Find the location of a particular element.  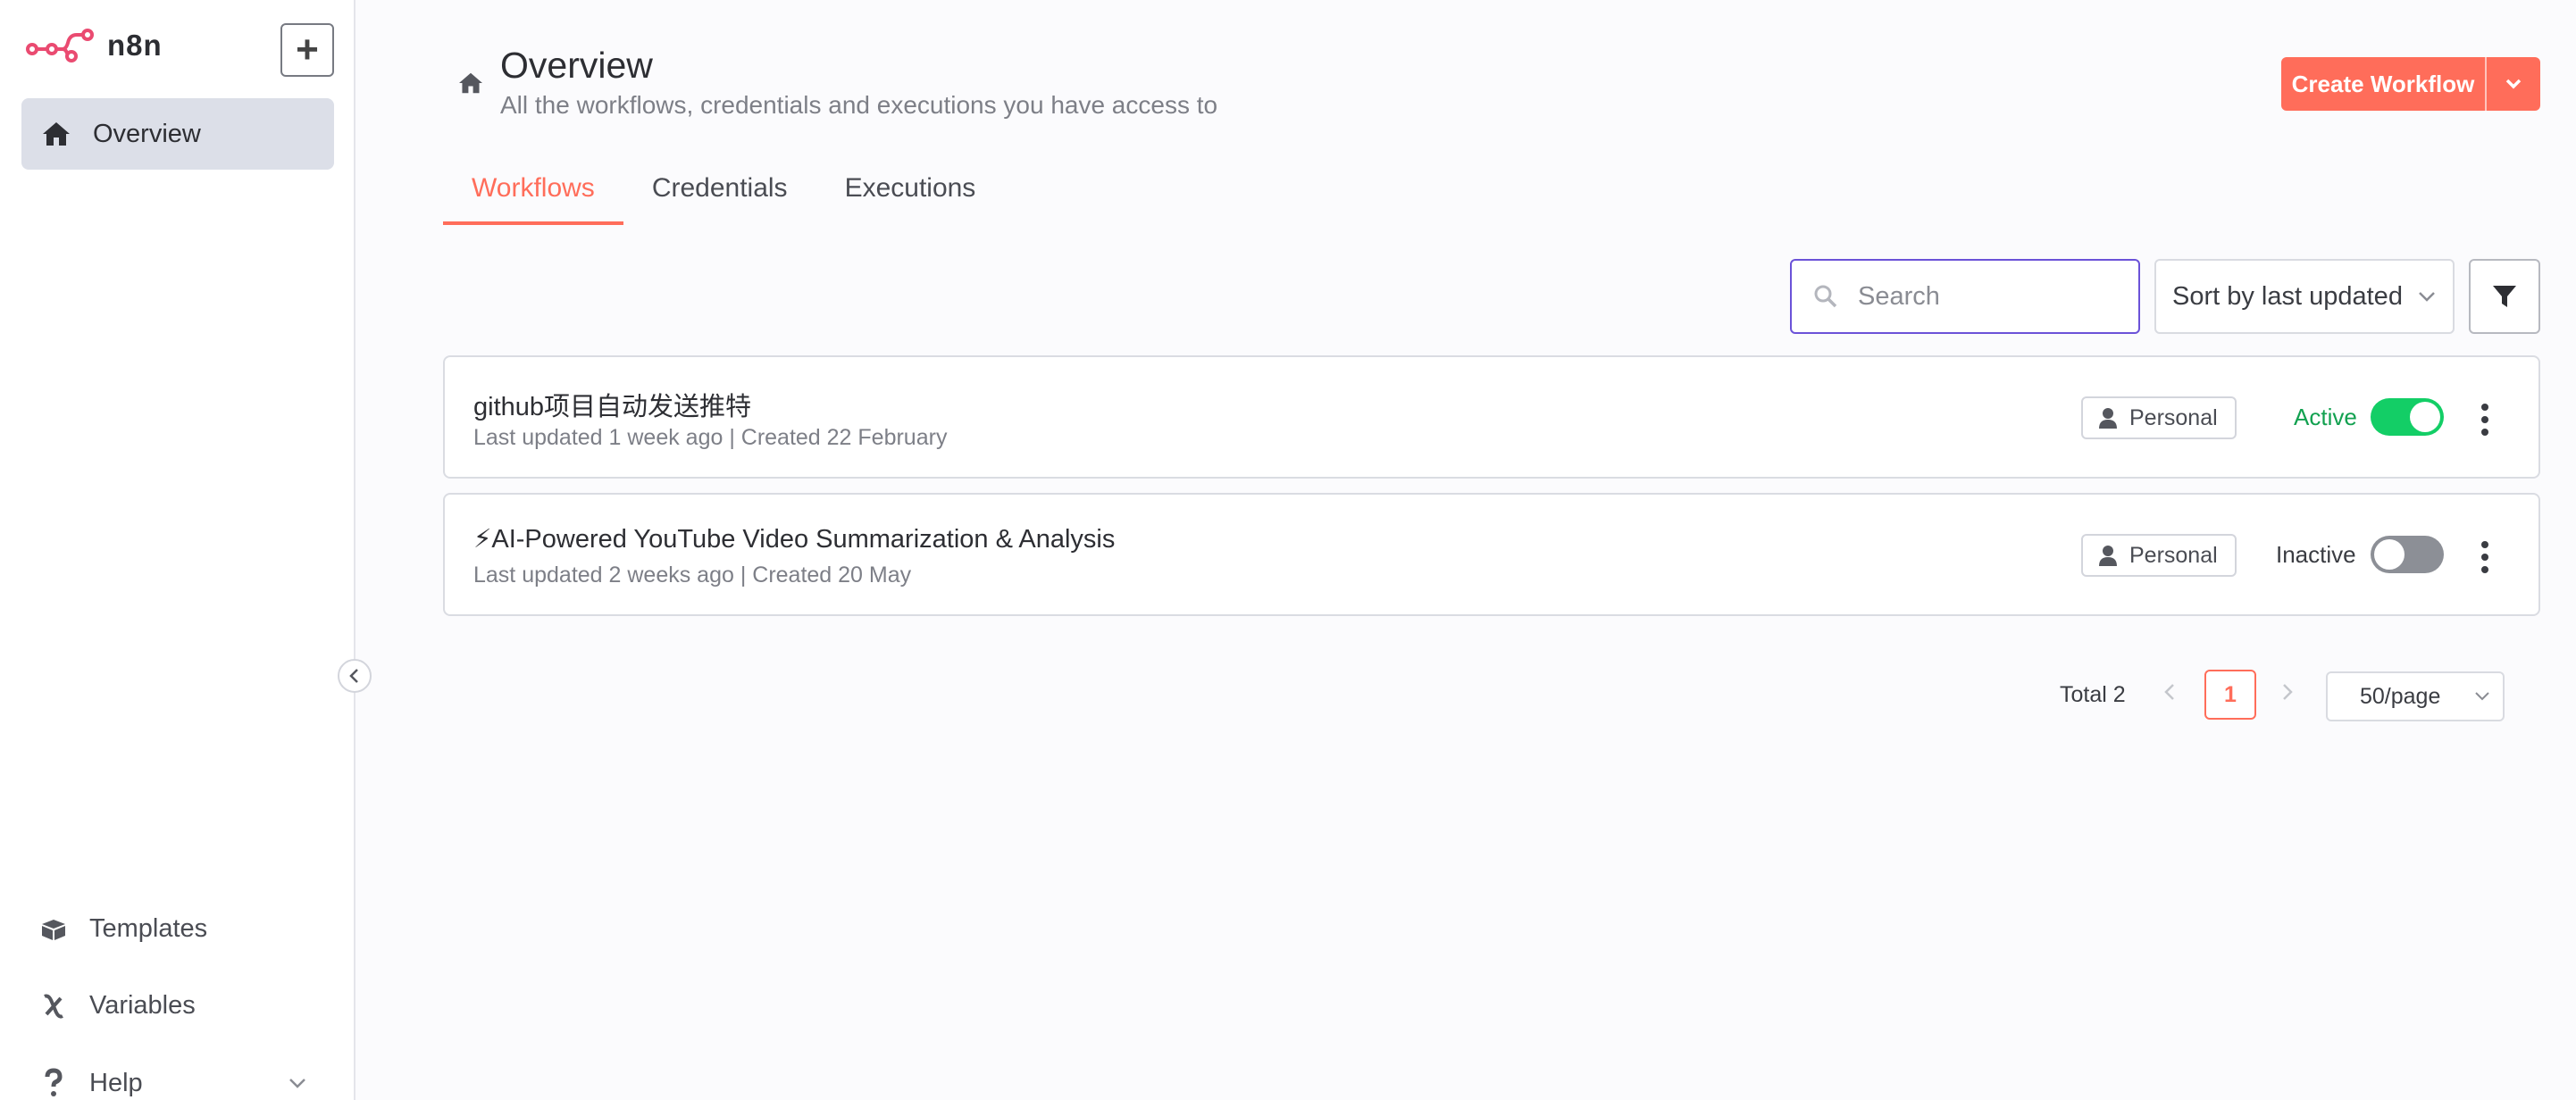

search-icon is located at coordinates (1826, 297).